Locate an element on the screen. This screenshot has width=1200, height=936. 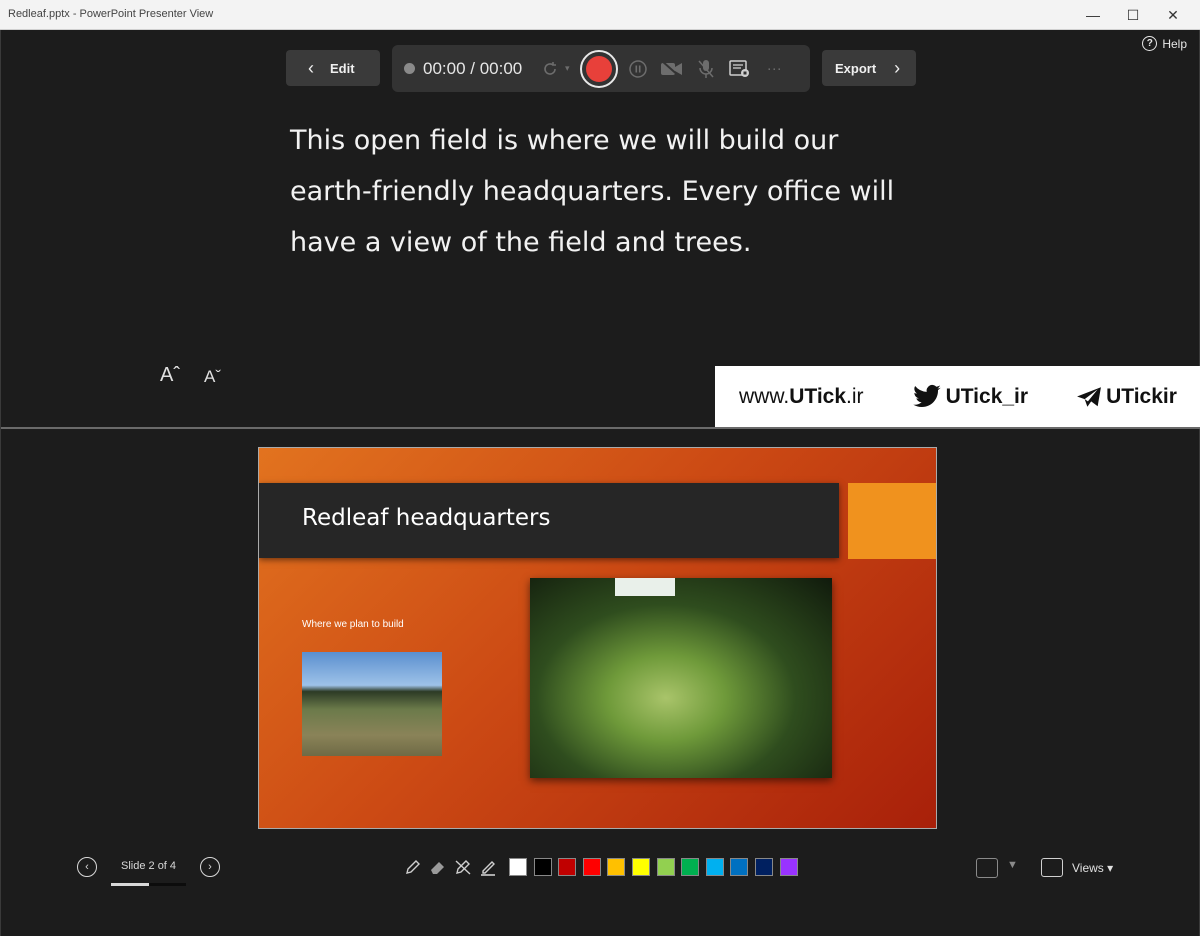
pane-divider is located at coordinates (600, 428).